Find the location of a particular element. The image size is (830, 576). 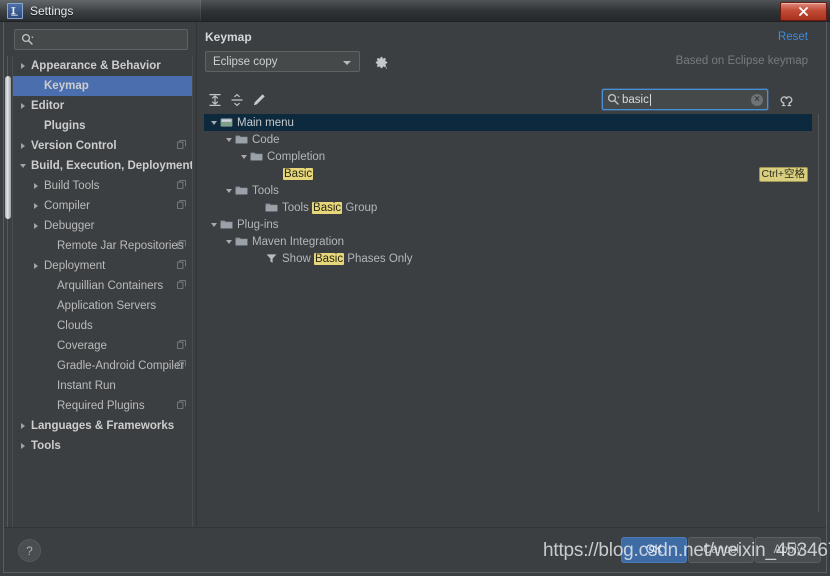

expand-all-icon is located at coordinates (215, 100).